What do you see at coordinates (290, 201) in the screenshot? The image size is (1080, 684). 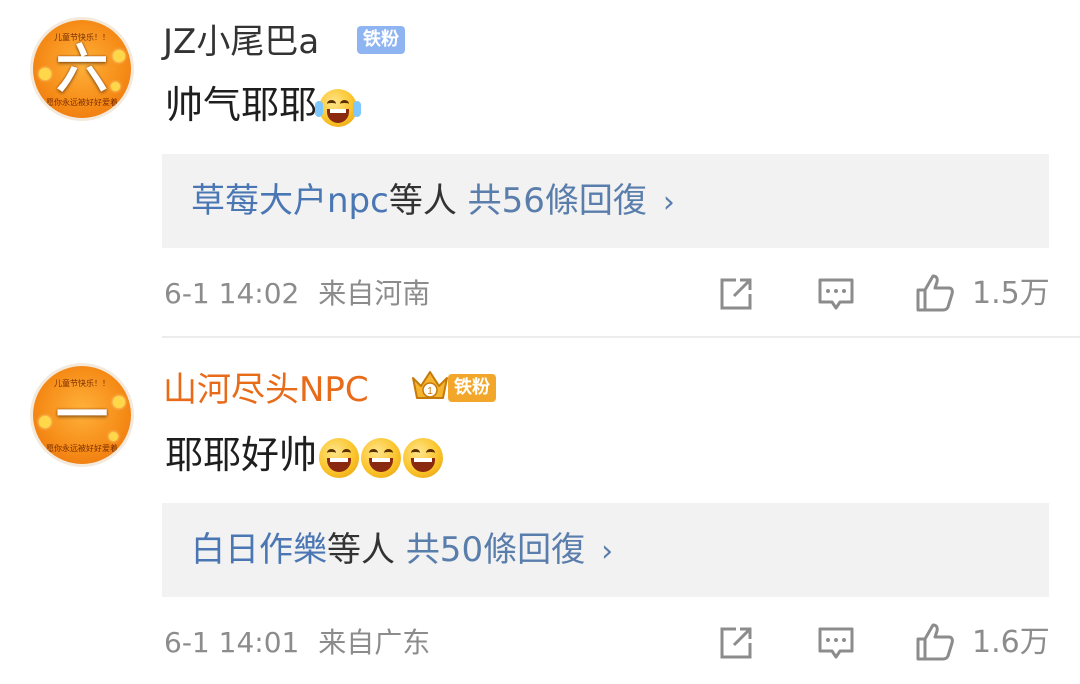 I see `reply-user: 草莓大户npc` at bounding box center [290, 201].